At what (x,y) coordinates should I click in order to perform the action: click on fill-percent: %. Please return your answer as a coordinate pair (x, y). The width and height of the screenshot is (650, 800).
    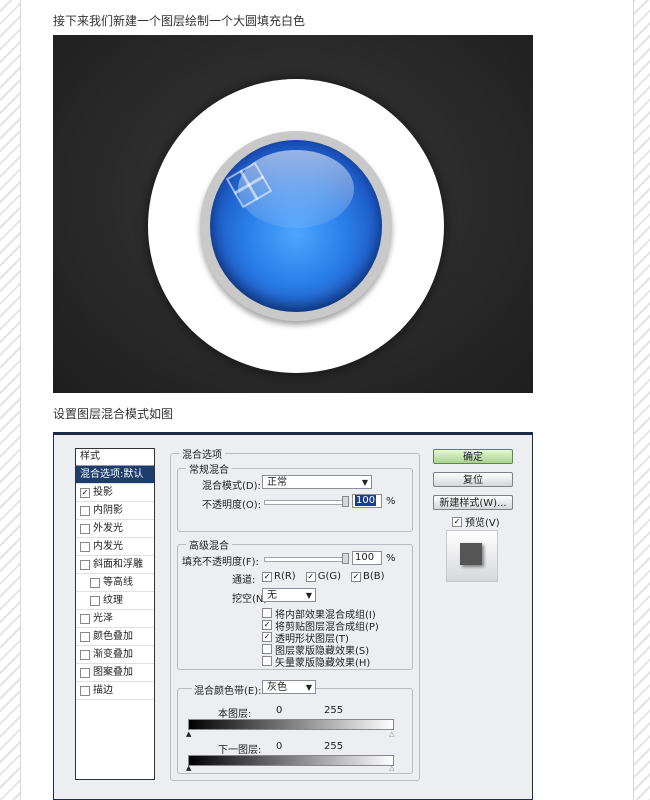
    Looking at the image, I should click on (391, 558).